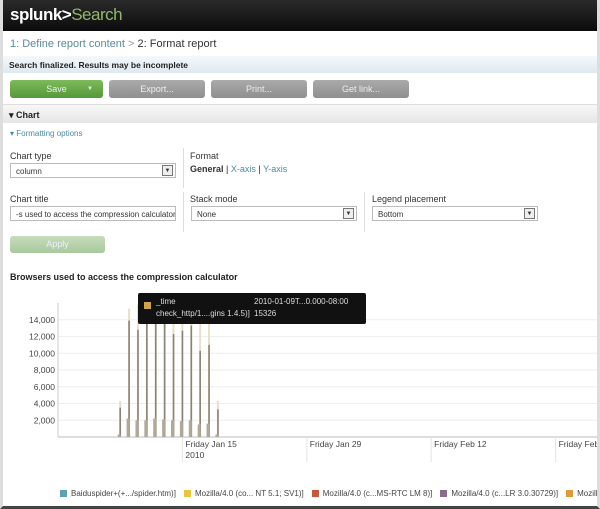 Image resolution: width=600 pixels, height=509 pixels. What do you see at coordinates (588, 493) in the screenshot?
I see `legend-label: Mozilla/4` at bounding box center [588, 493].